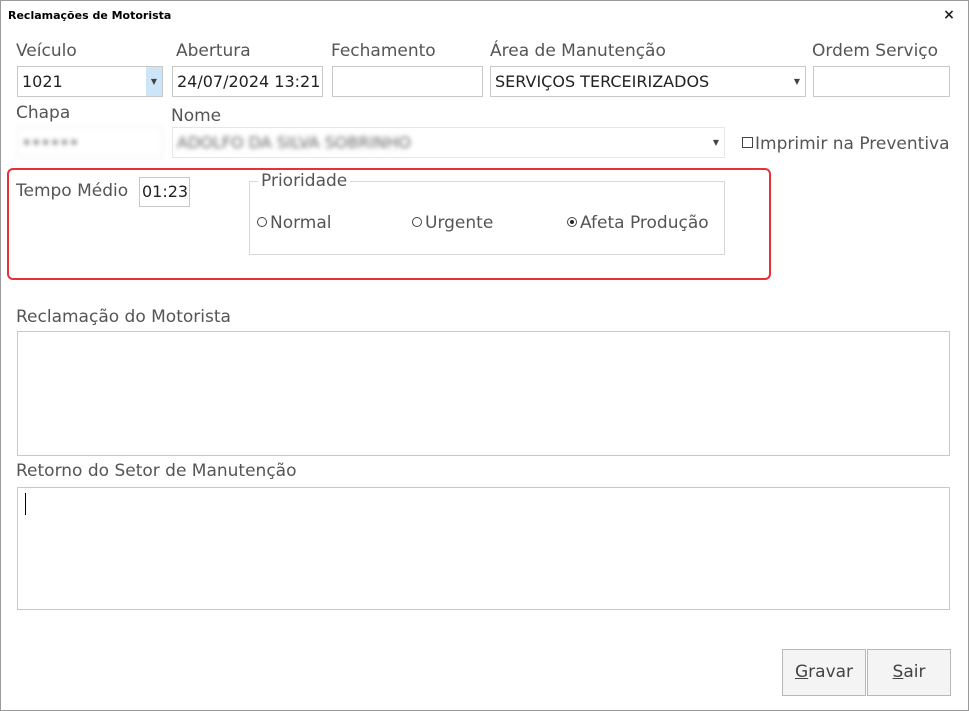 This screenshot has height=711, width=969. What do you see at coordinates (90, 142) in the screenshot?
I see `chapa-input: ••••••` at bounding box center [90, 142].